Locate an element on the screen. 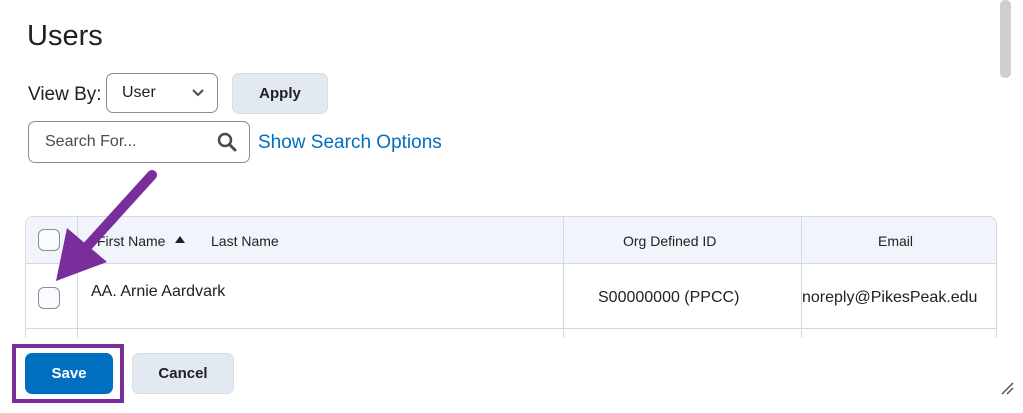 The image size is (1023, 413). apply-button: Apply is located at coordinates (280, 93).